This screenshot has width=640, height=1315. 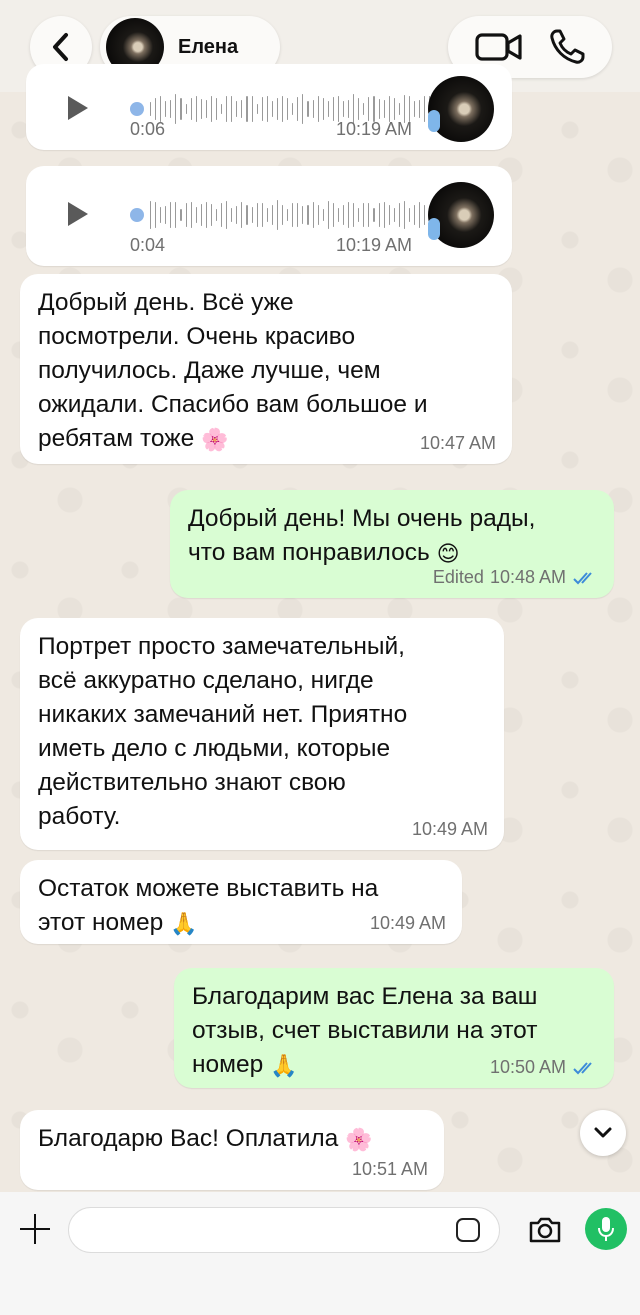 I want to click on voice-duration: 0:04, so click(x=148, y=245).